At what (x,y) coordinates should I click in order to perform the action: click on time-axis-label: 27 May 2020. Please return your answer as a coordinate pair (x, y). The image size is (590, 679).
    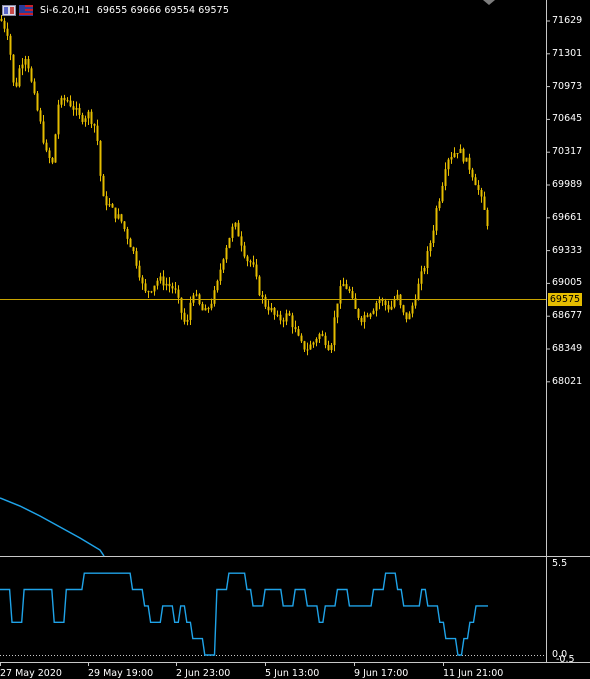
    Looking at the image, I should click on (31, 673).